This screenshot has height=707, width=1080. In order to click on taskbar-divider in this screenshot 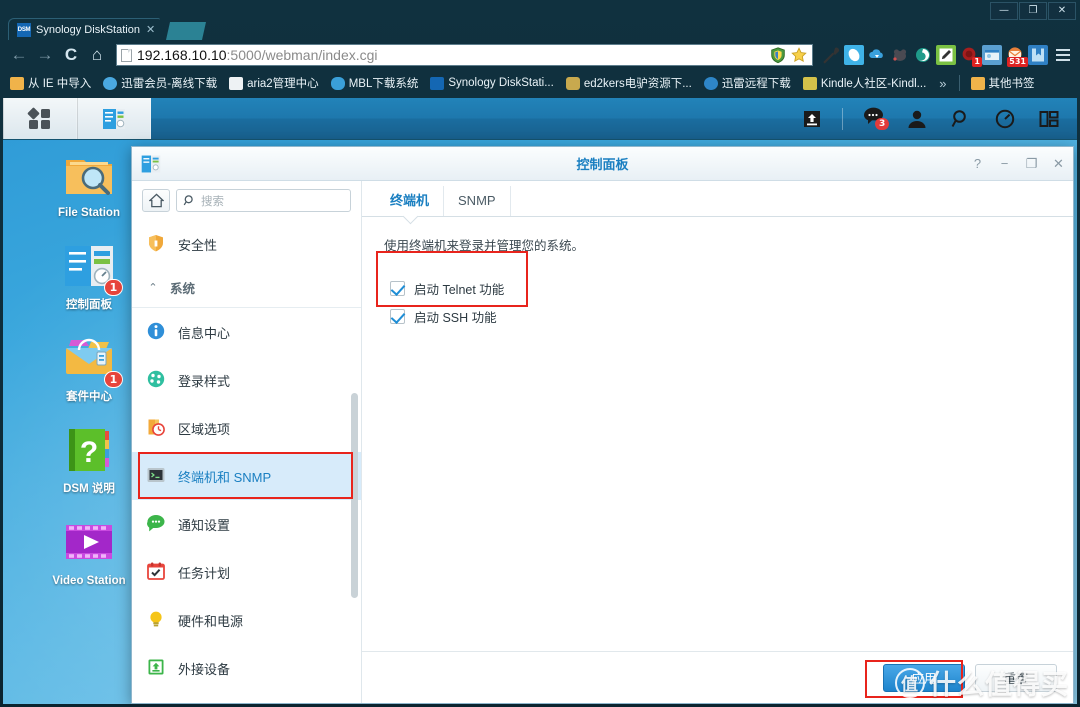, I will do `click(842, 118)`.